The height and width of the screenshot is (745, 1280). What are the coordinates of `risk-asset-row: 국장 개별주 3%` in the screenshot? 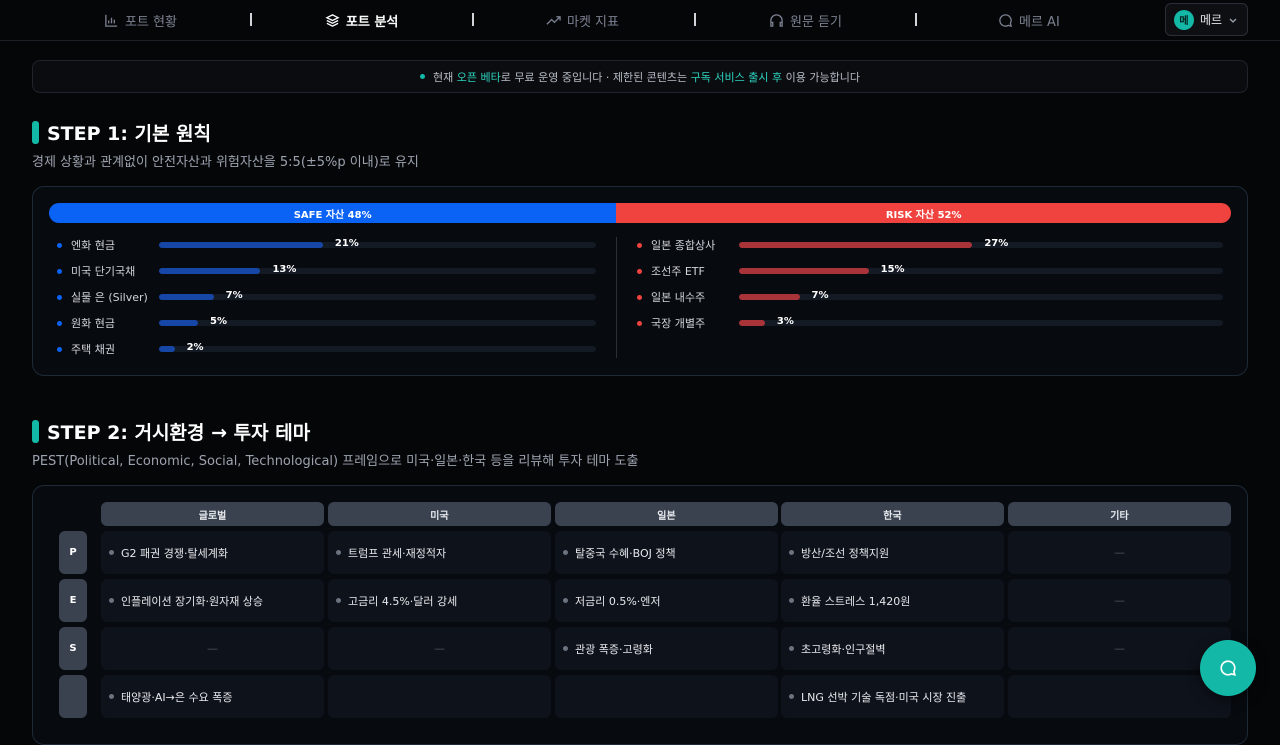 It's located at (930, 323).